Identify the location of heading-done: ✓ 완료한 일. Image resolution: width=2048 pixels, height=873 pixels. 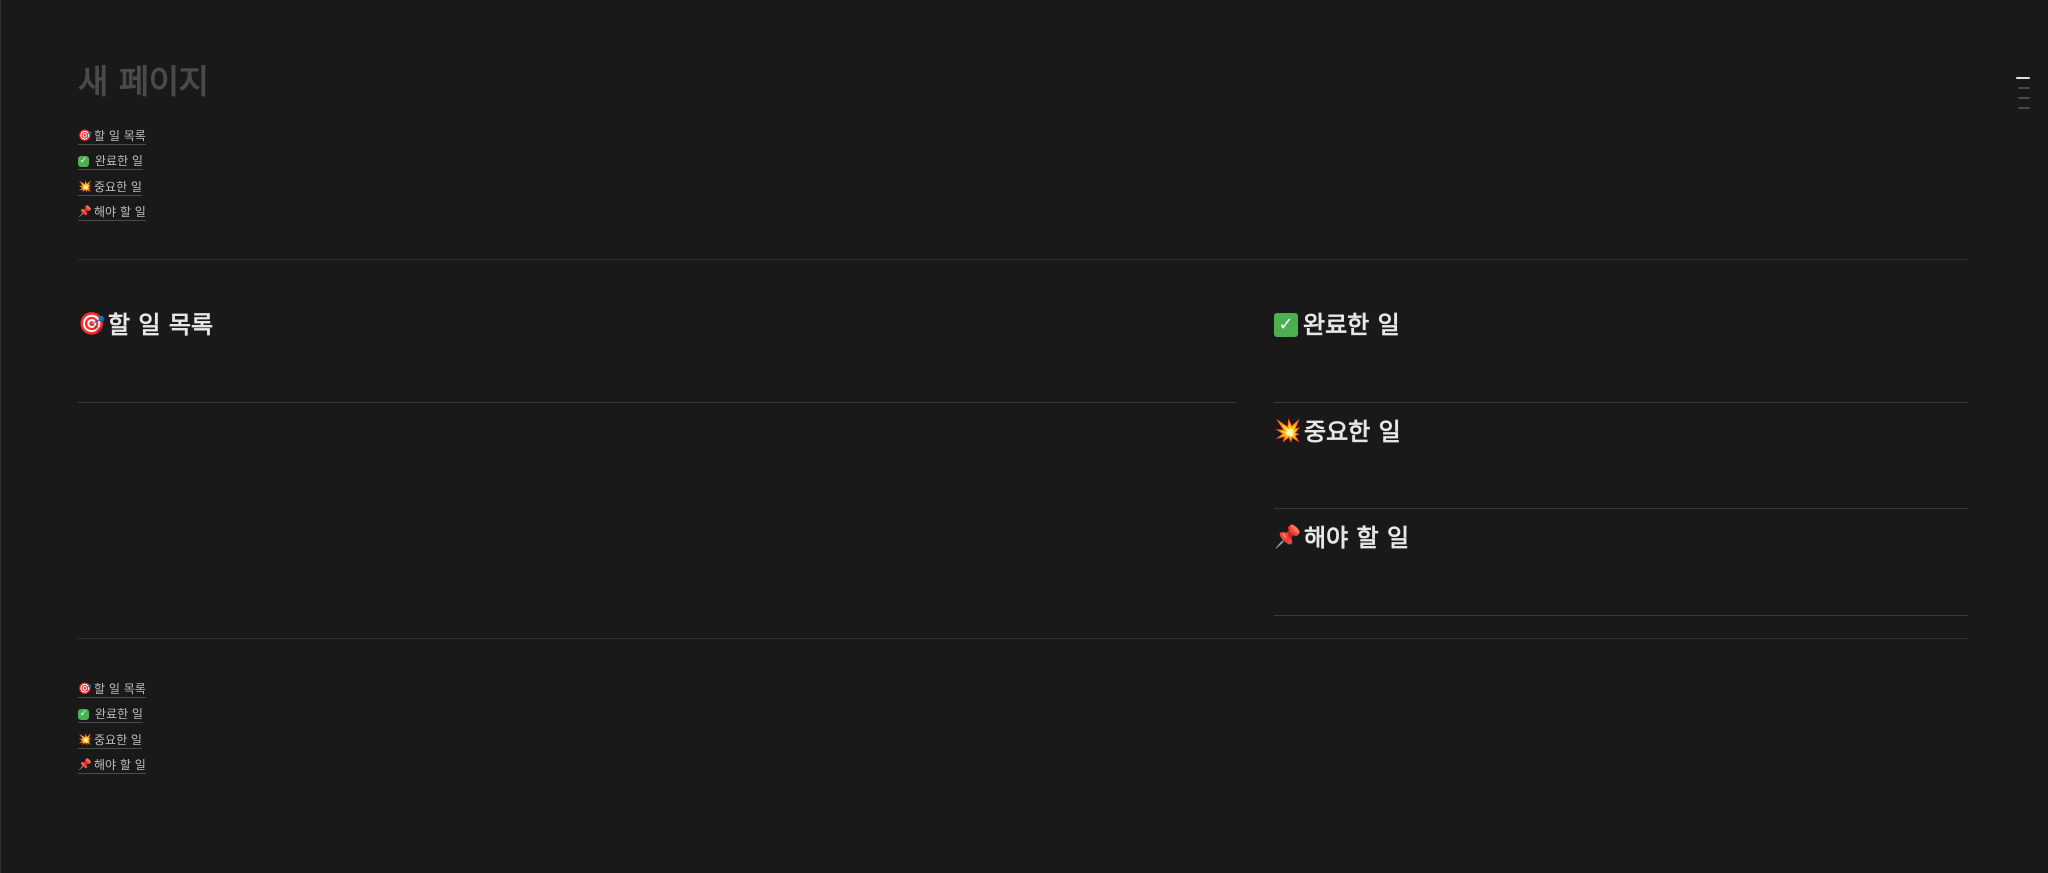
(1337, 325).